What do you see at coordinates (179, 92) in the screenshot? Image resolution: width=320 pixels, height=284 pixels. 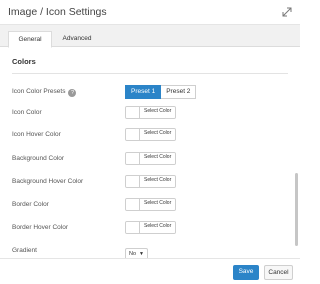 I see `preset-2-button: Preset 2` at bounding box center [179, 92].